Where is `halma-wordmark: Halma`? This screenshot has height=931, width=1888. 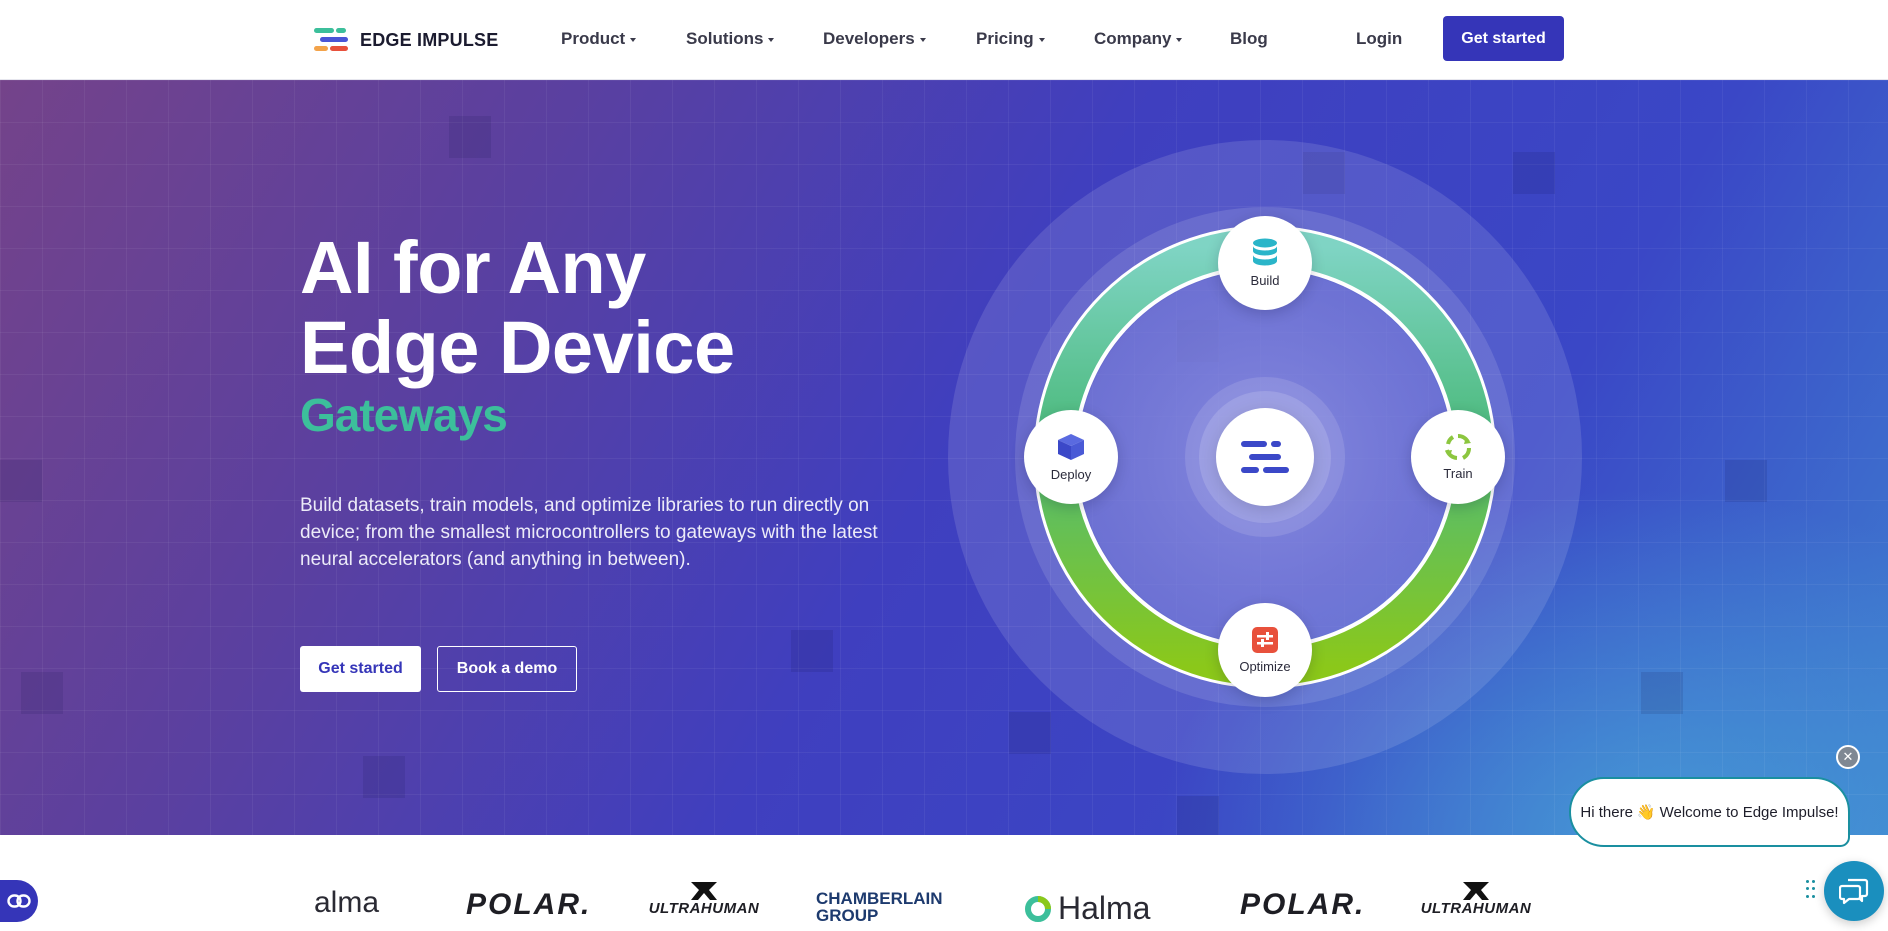
halma-wordmark: Halma is located at coordinates (1104, 908).